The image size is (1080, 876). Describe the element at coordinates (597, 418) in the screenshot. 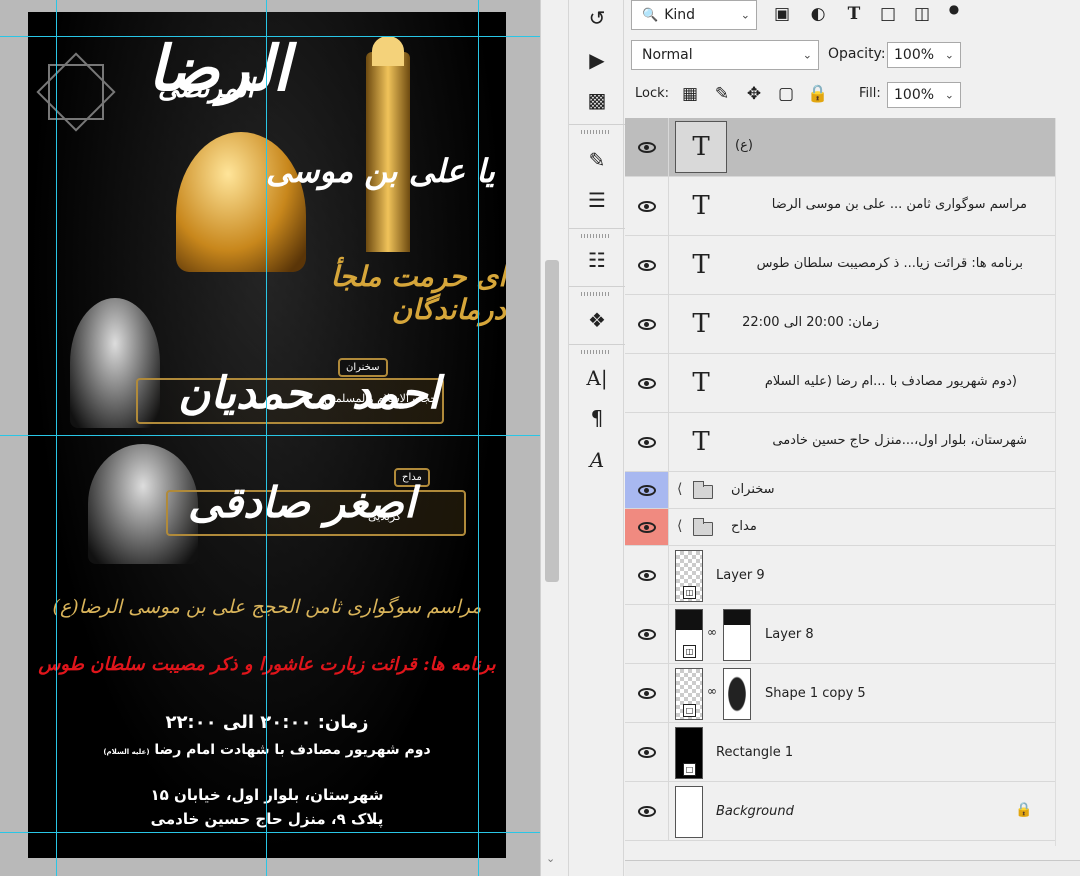

I see `paragraph-icon: ¶` at that location.